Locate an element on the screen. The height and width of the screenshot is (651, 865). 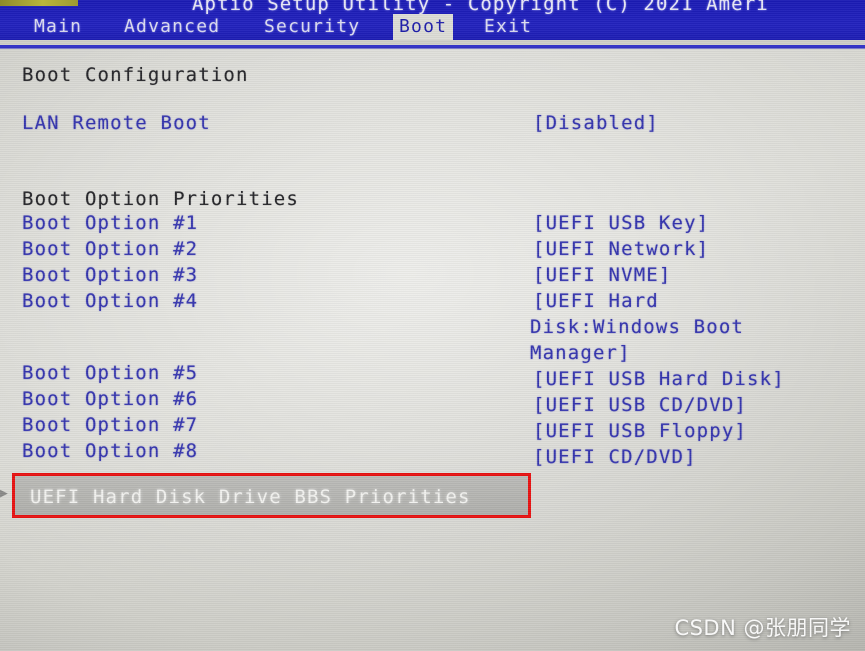
boot-option-label-1: Boot Option #1 is located at coordinates (110, 223).